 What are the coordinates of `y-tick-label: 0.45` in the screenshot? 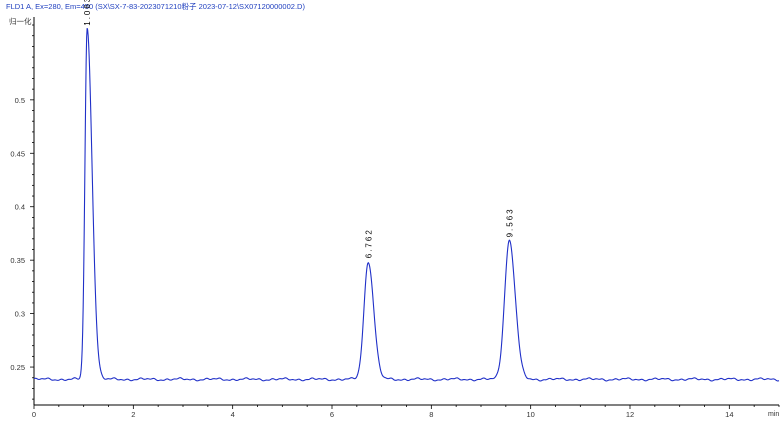 It's located at (17, 153).